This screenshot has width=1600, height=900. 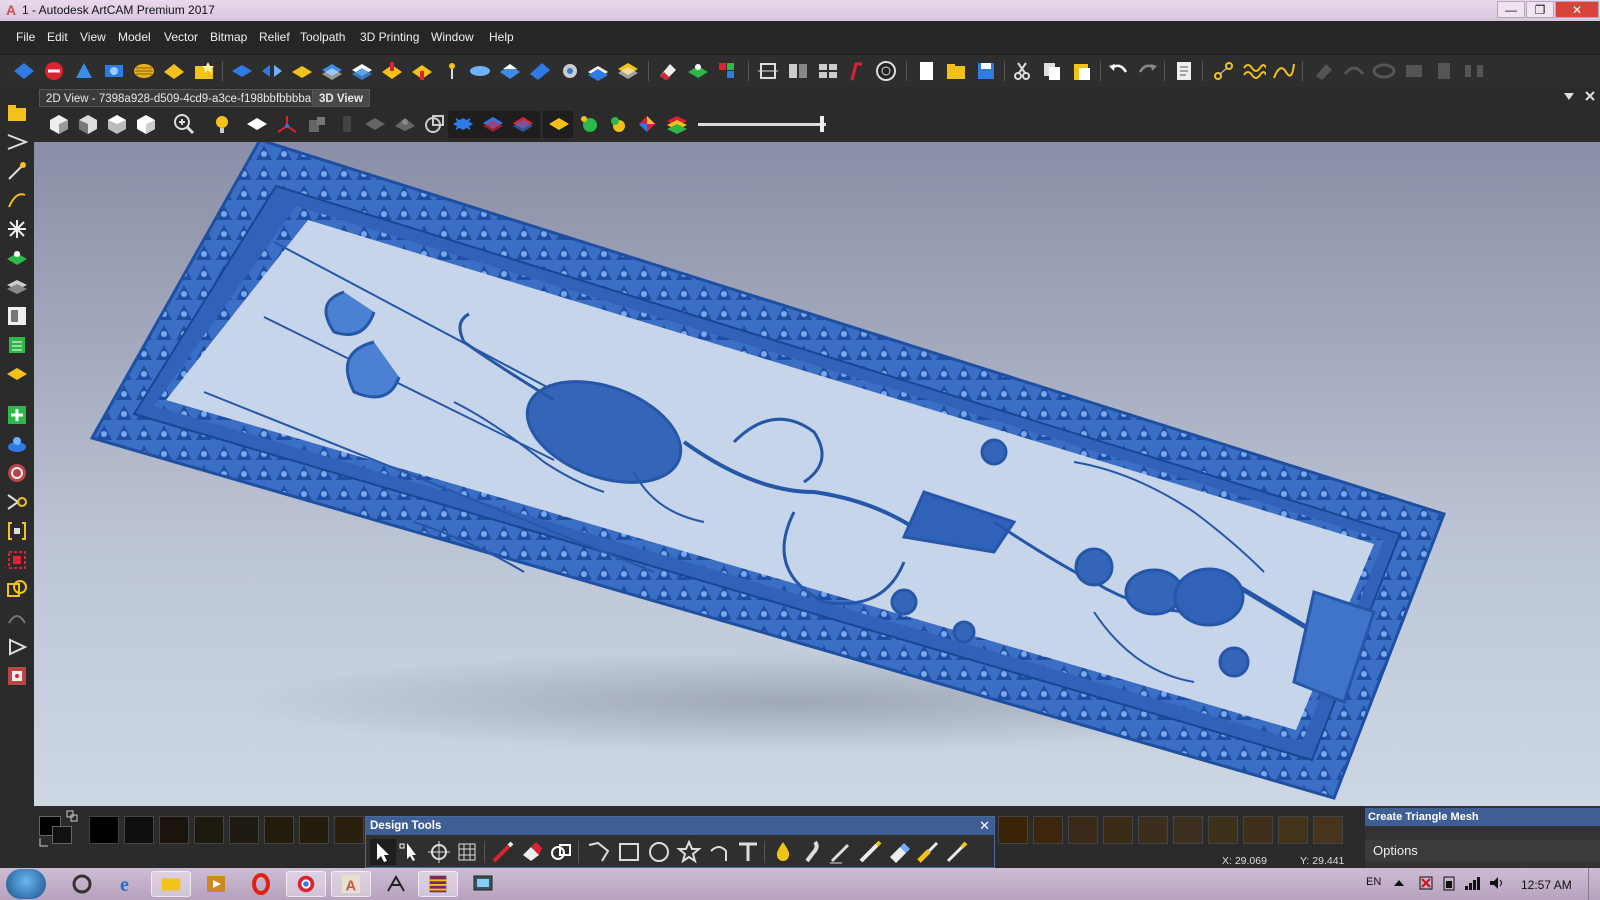 What do you see at coordinates (204, 71) in the screenshot?
I see `open-folder-star-icon` at bounding box center [204, 71].